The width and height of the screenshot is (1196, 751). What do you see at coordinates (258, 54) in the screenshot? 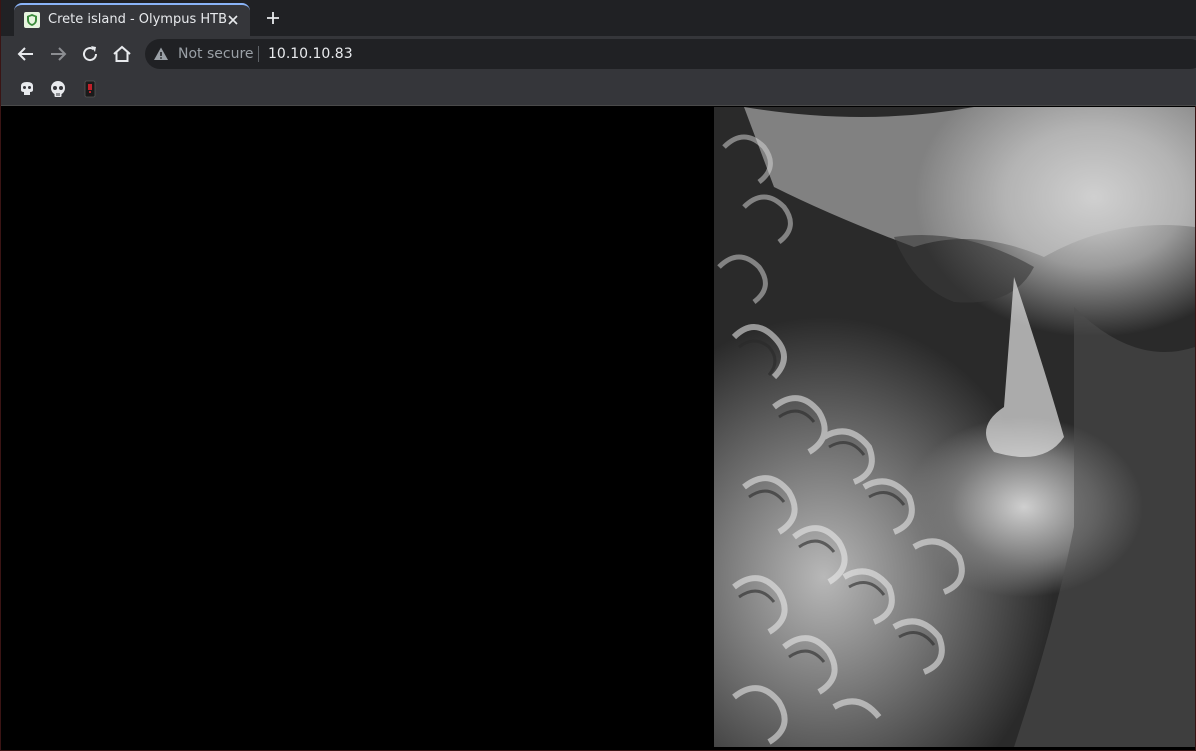
I see `omnibox-divider` at bounding box center [258, 54].